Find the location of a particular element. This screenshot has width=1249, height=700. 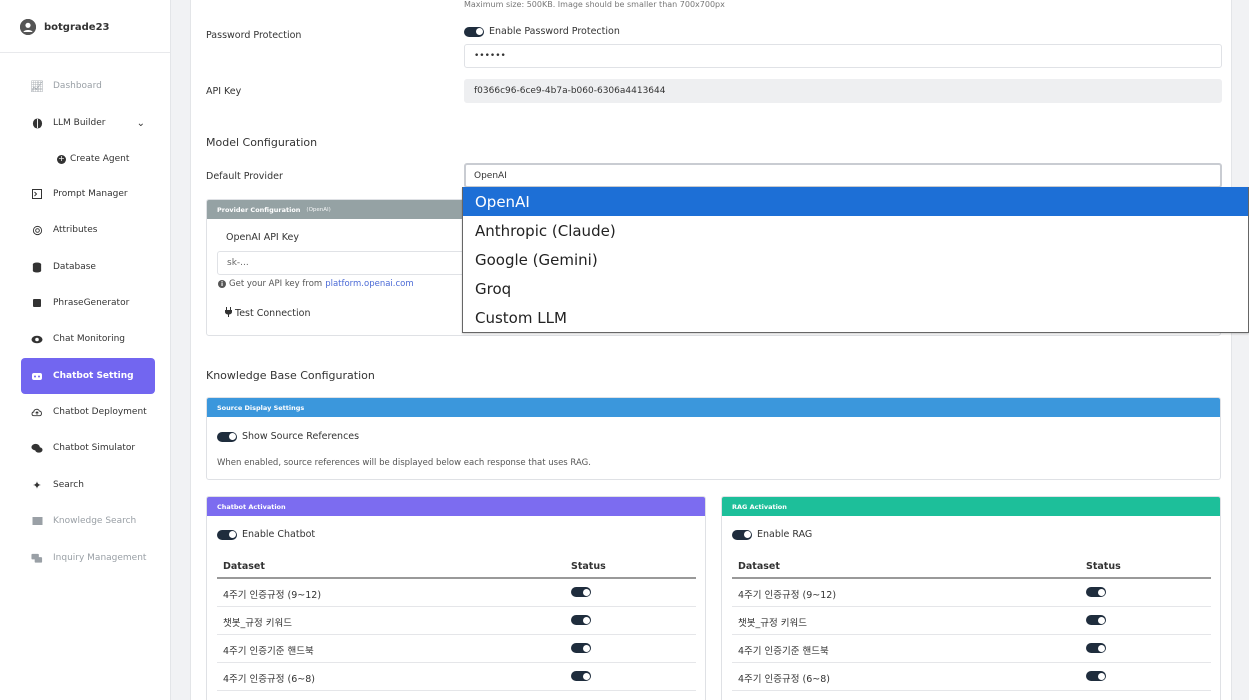

chevron-down-icon: ⌄ is located at coordinates (141, 123).